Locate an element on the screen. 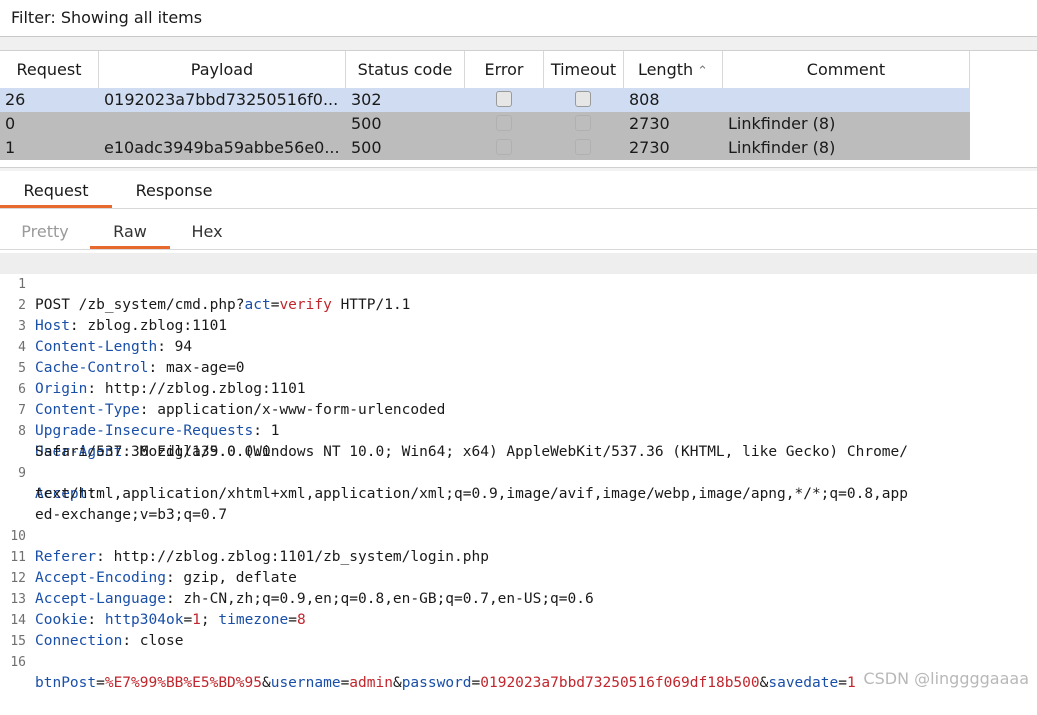 The image size is (1037, 715). body-param-name: savedate is located at coordinates (803, 683).